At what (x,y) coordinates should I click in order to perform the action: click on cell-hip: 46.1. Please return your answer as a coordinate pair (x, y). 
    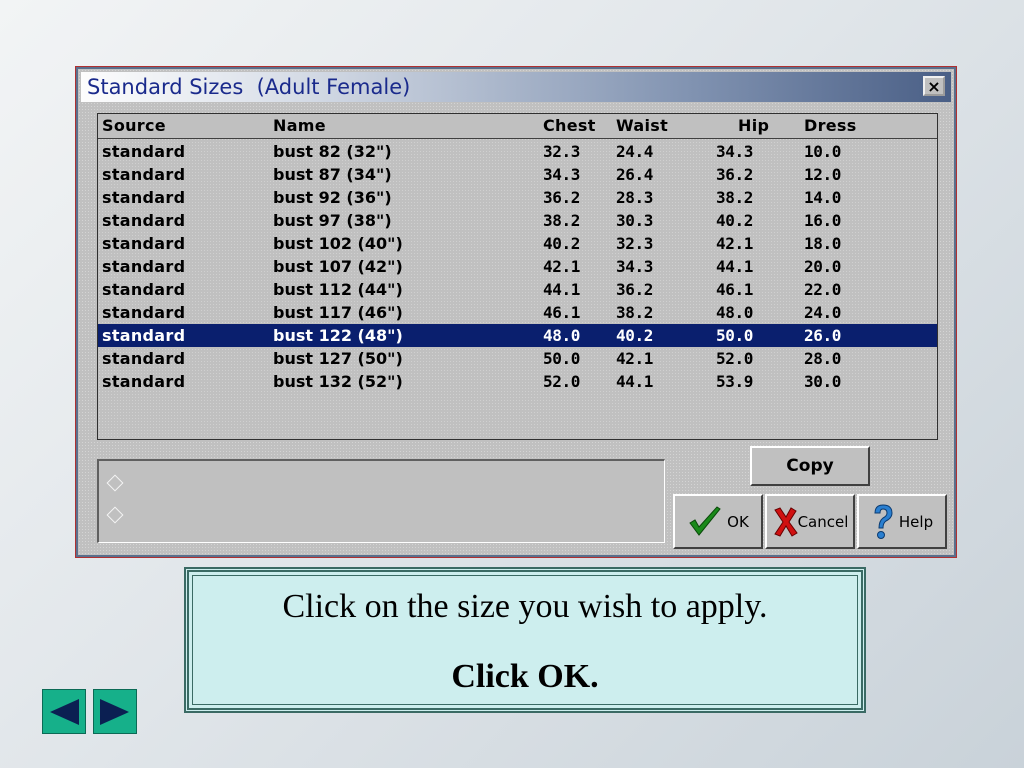
    Looking at the image, I should click on (734, 289).